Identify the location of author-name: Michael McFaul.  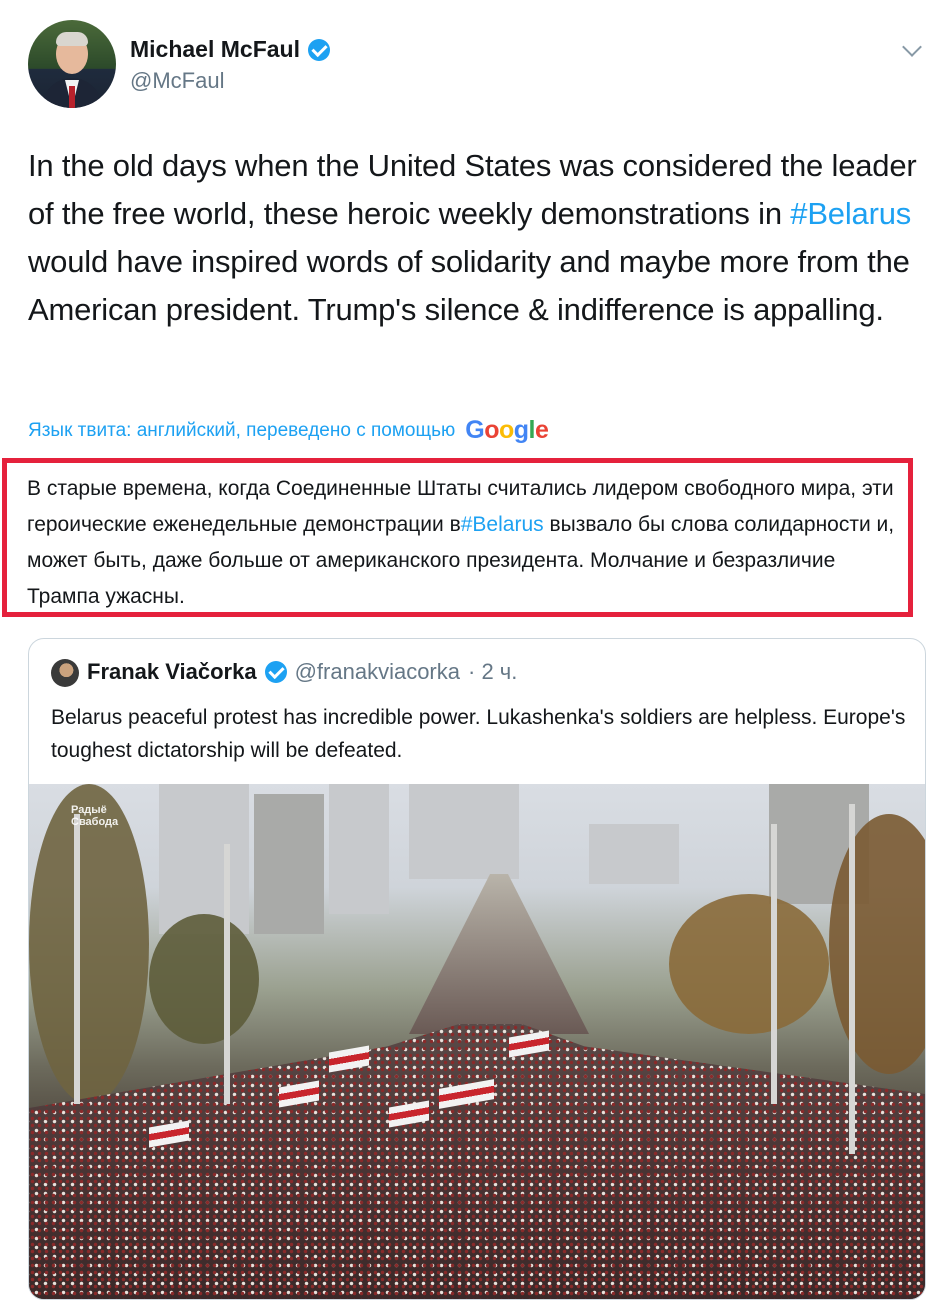
(215, 49).